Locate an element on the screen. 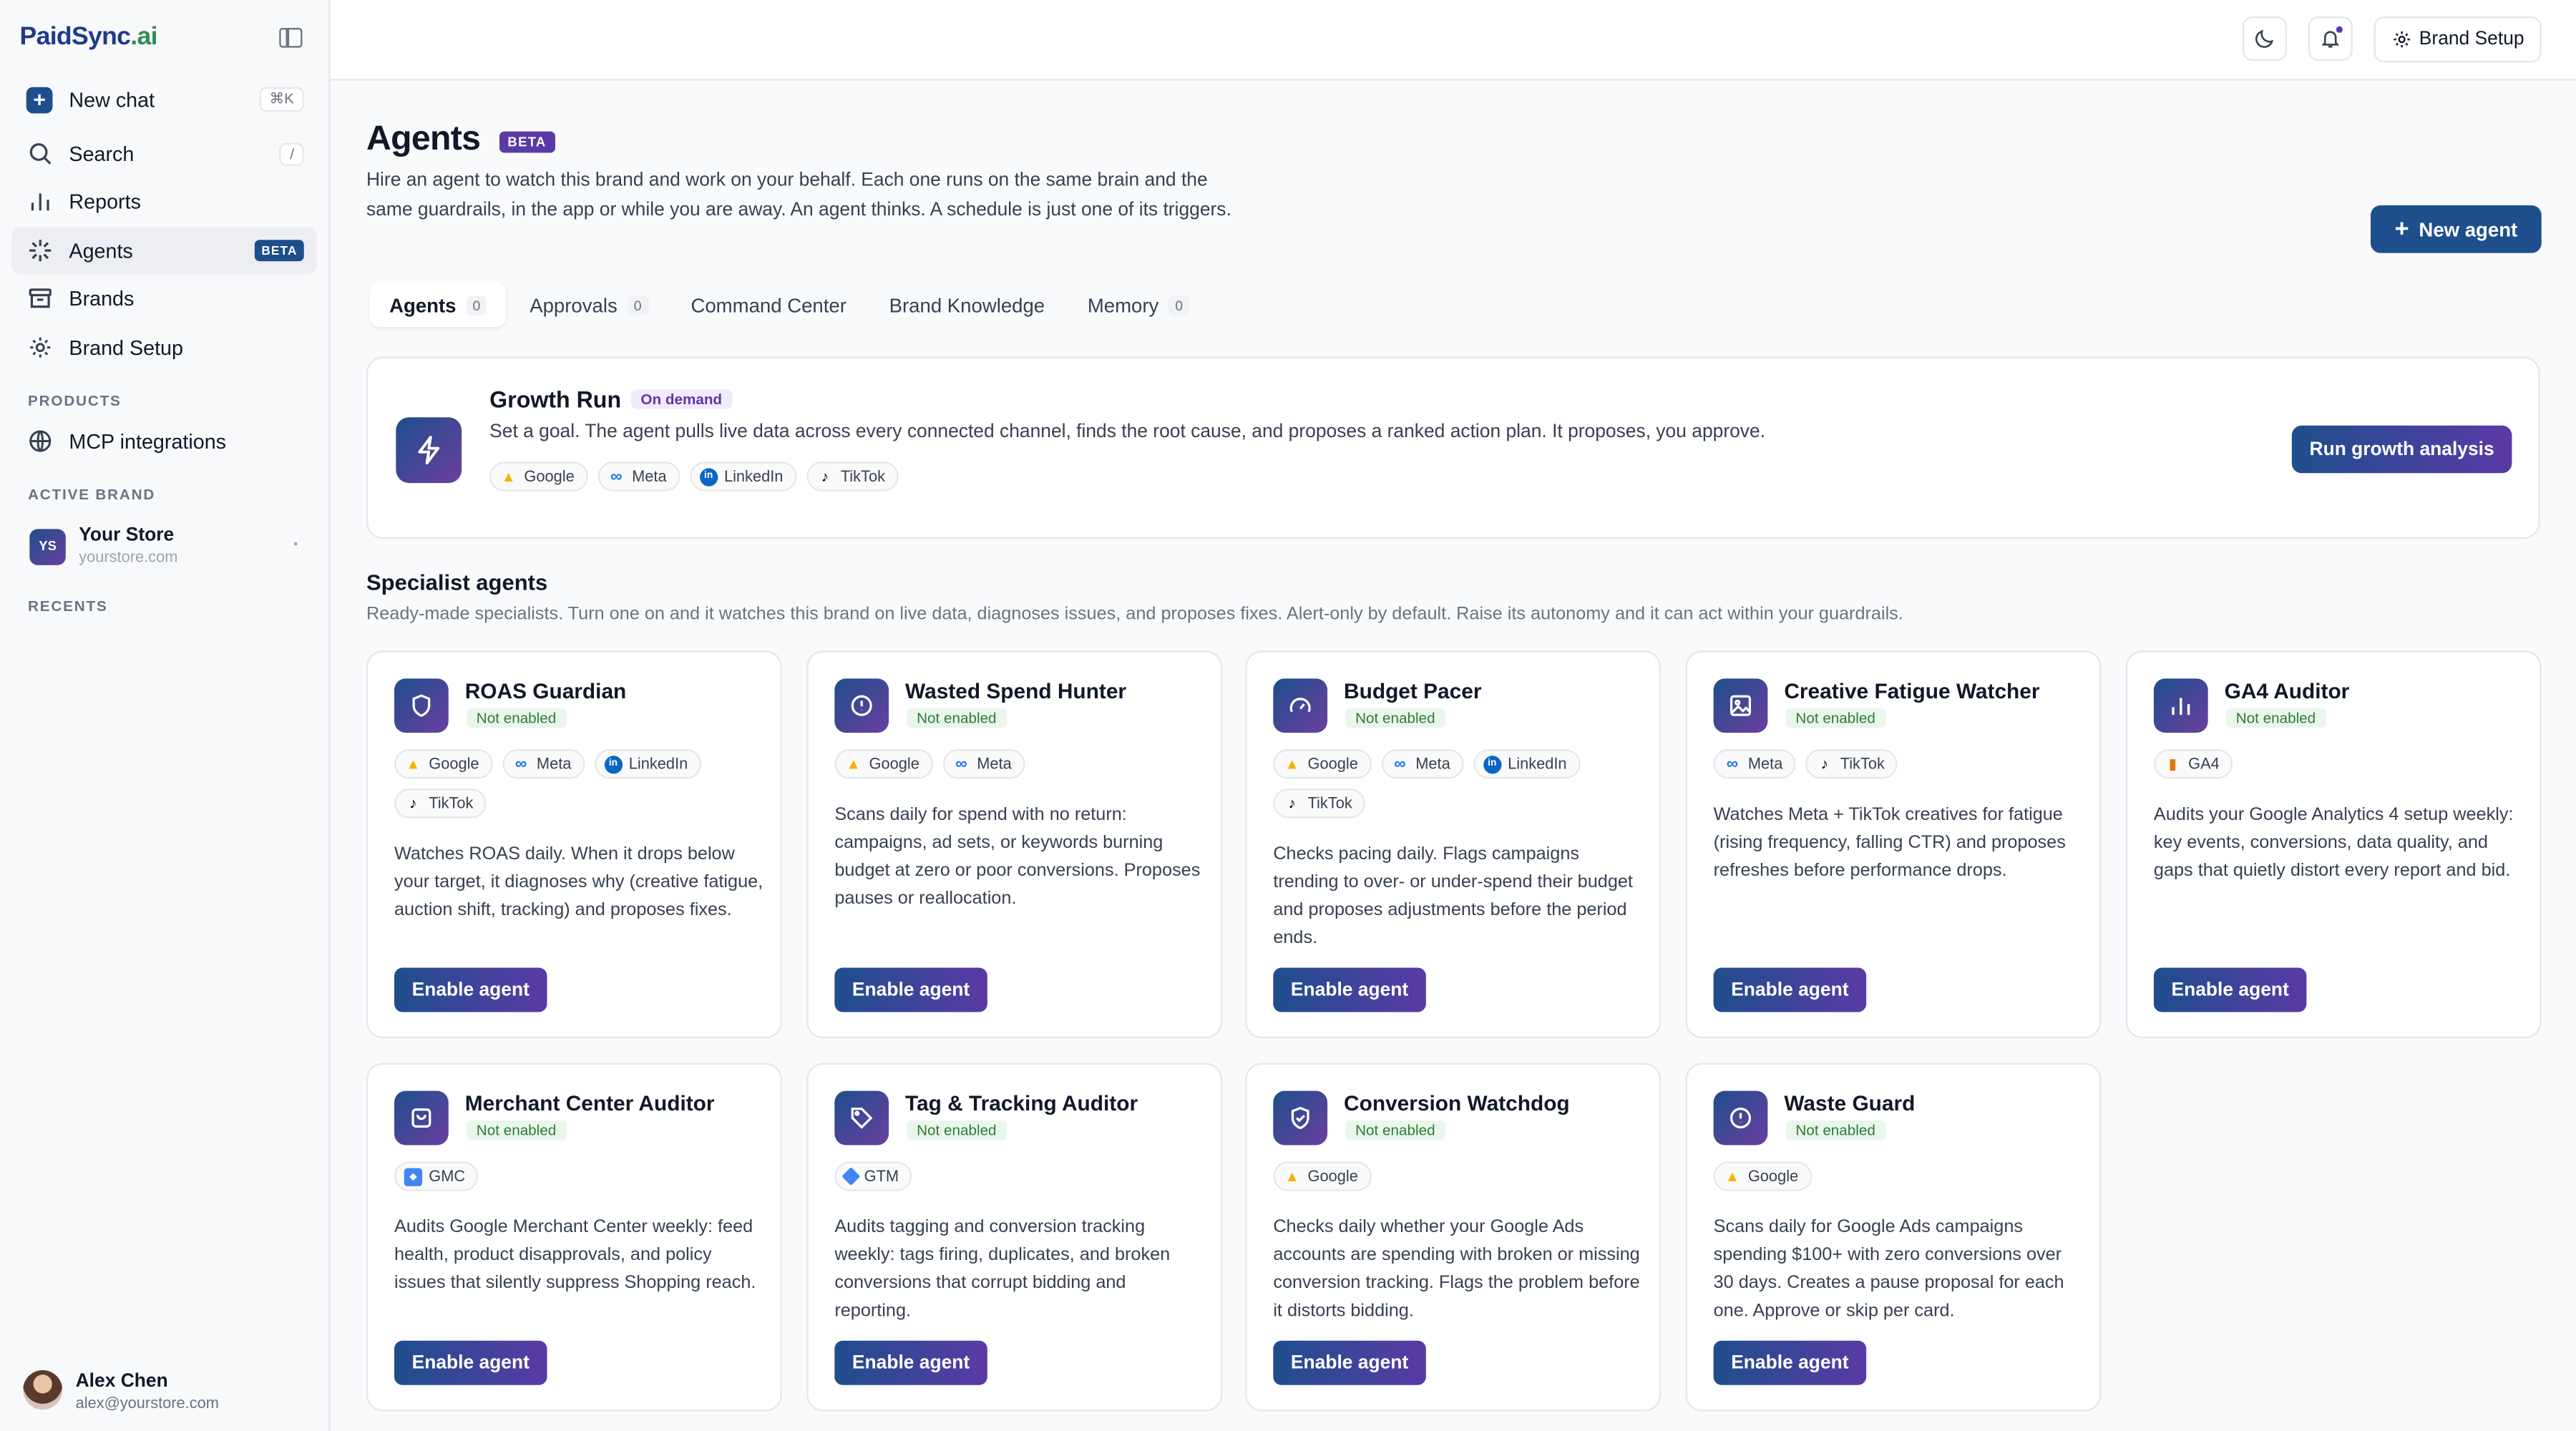 The image size is (2576, 1431). new-agent-label: New agent is located at coordinates (2468, 230).